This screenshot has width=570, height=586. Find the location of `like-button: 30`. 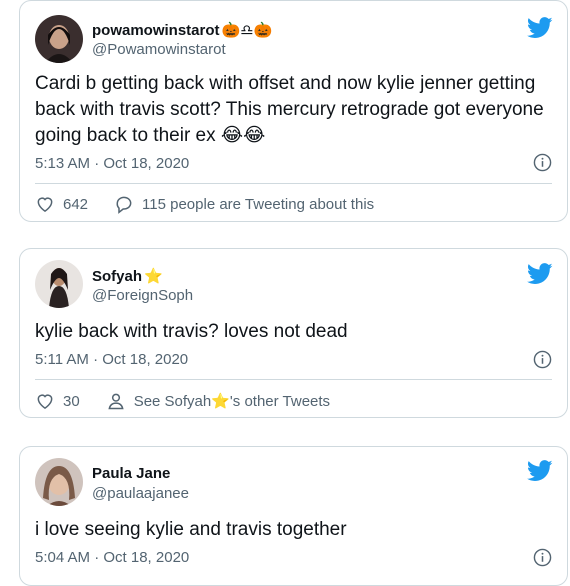

like-button: 30 is located at coordinates (57, 401).